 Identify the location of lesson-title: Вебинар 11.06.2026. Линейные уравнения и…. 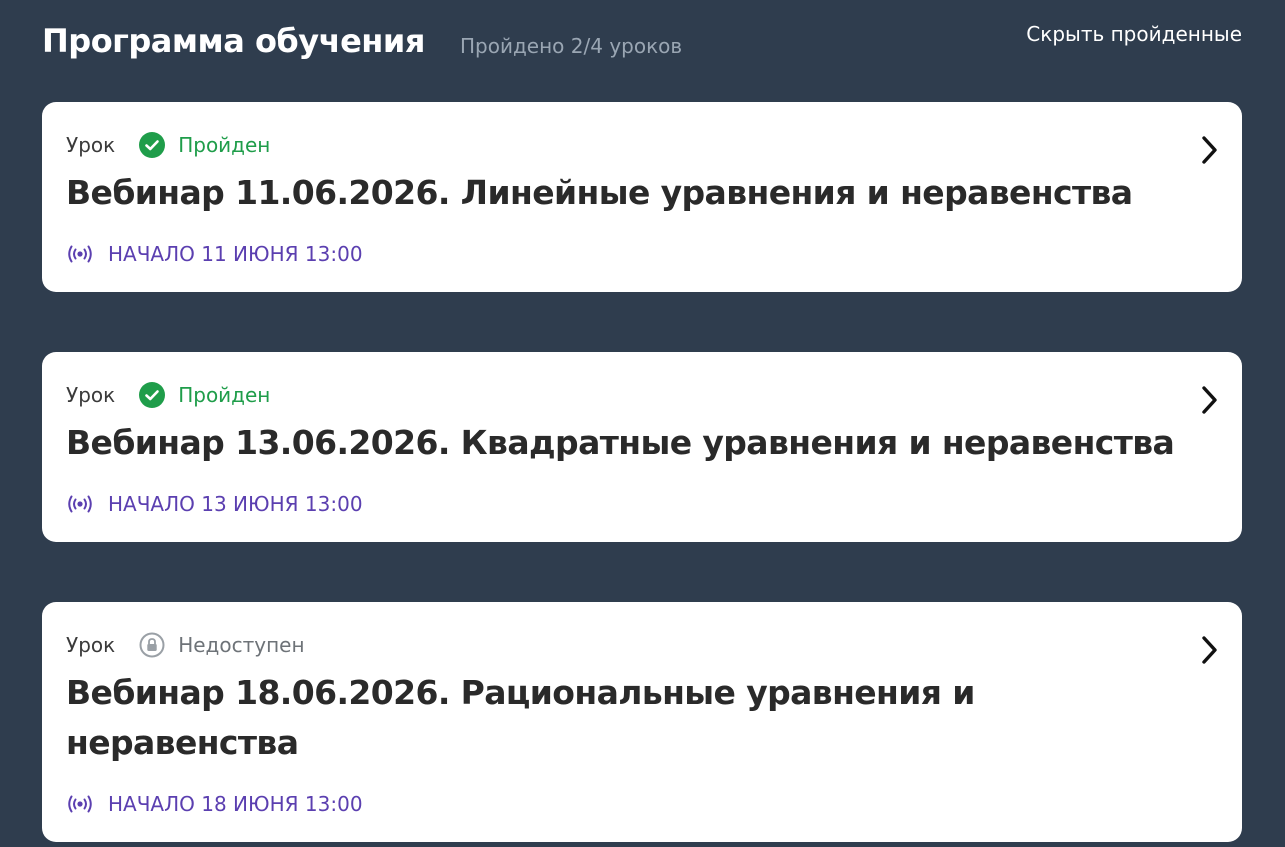
(599, 192).